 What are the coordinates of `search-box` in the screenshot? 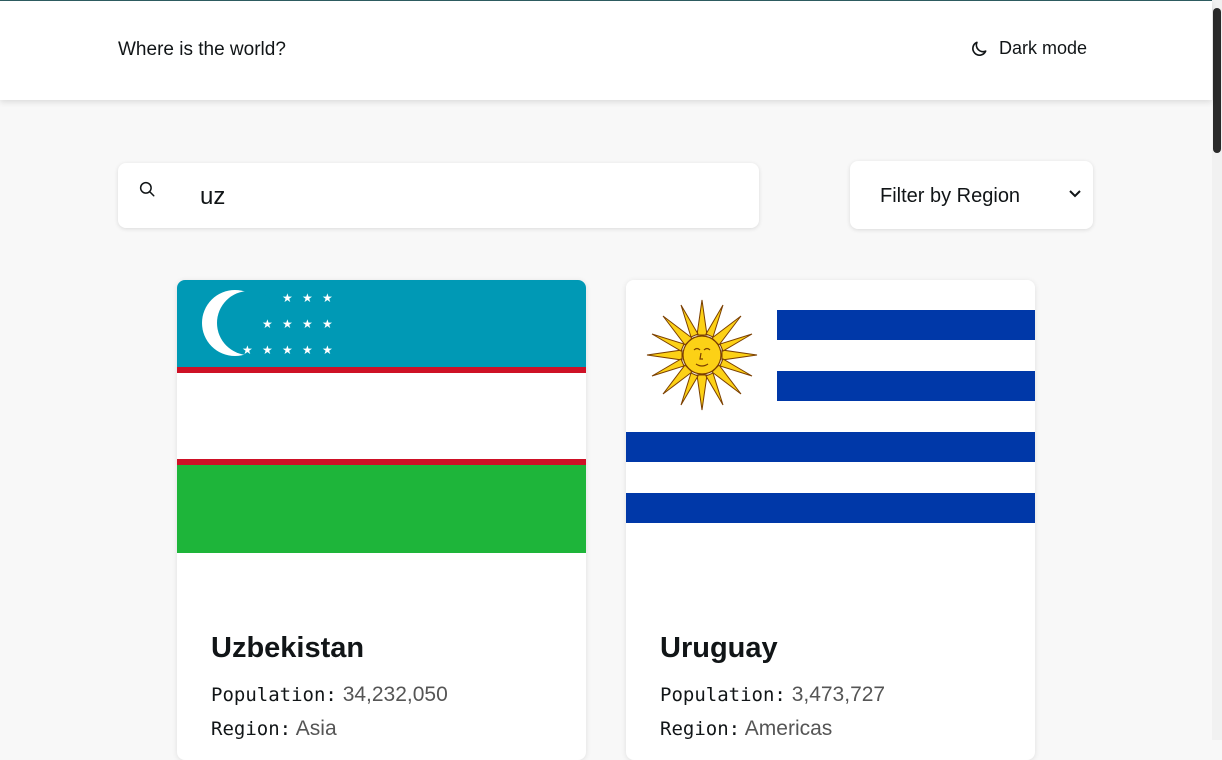 It's located at (438, 195).